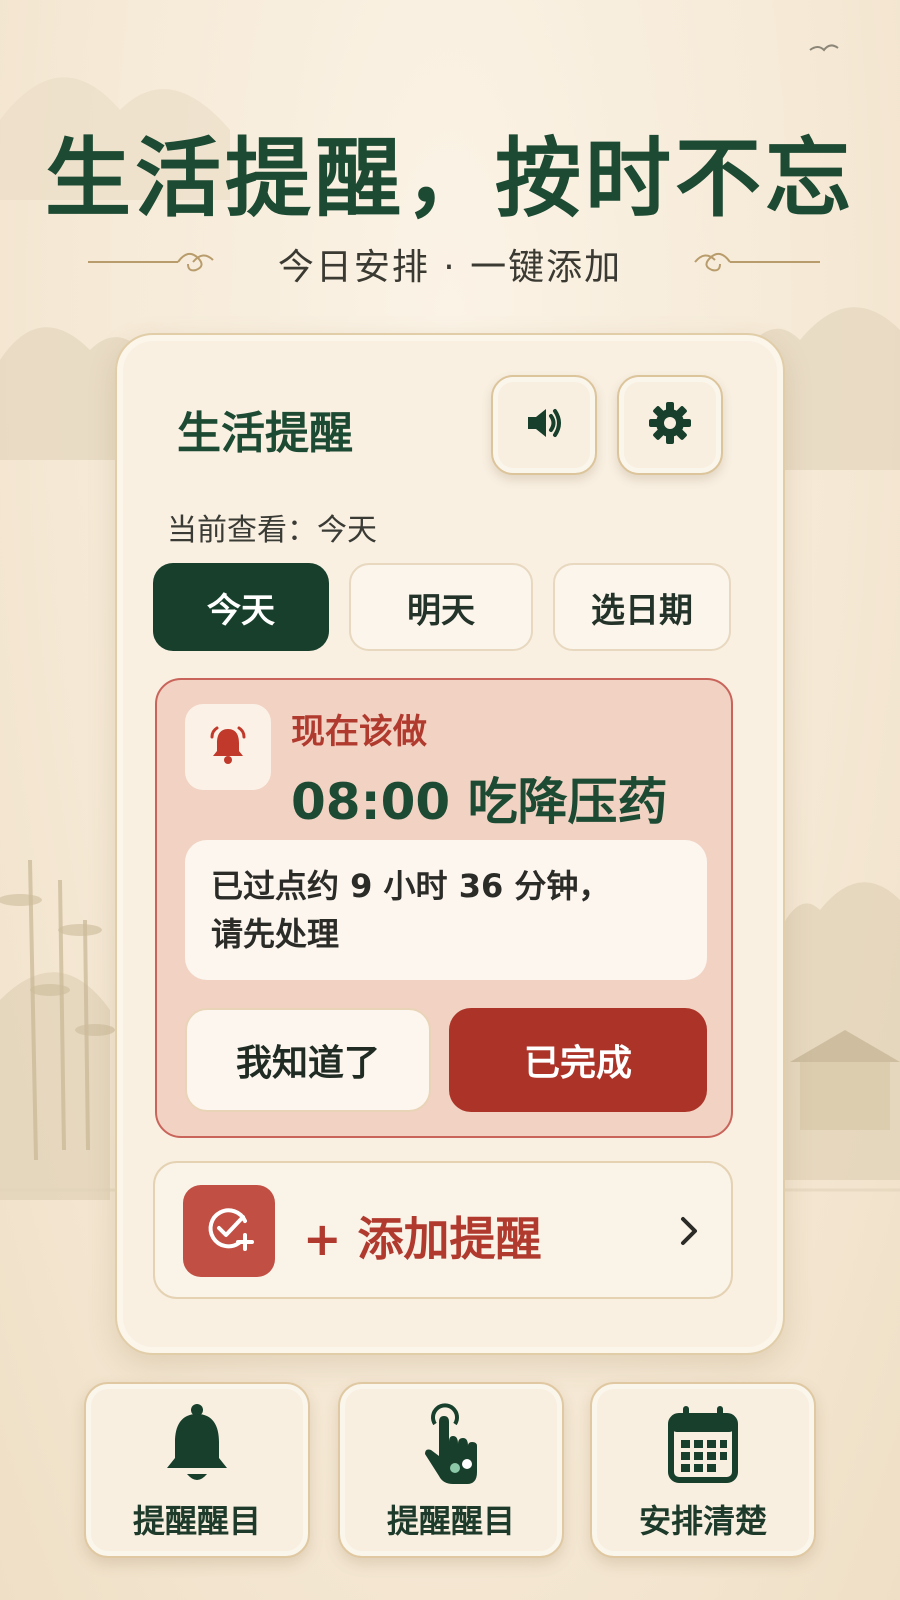  What do you see at coordinates (359, 732) in the screenshot?
I see `alert-label: 现在该做` at bounding box center [359, 732].